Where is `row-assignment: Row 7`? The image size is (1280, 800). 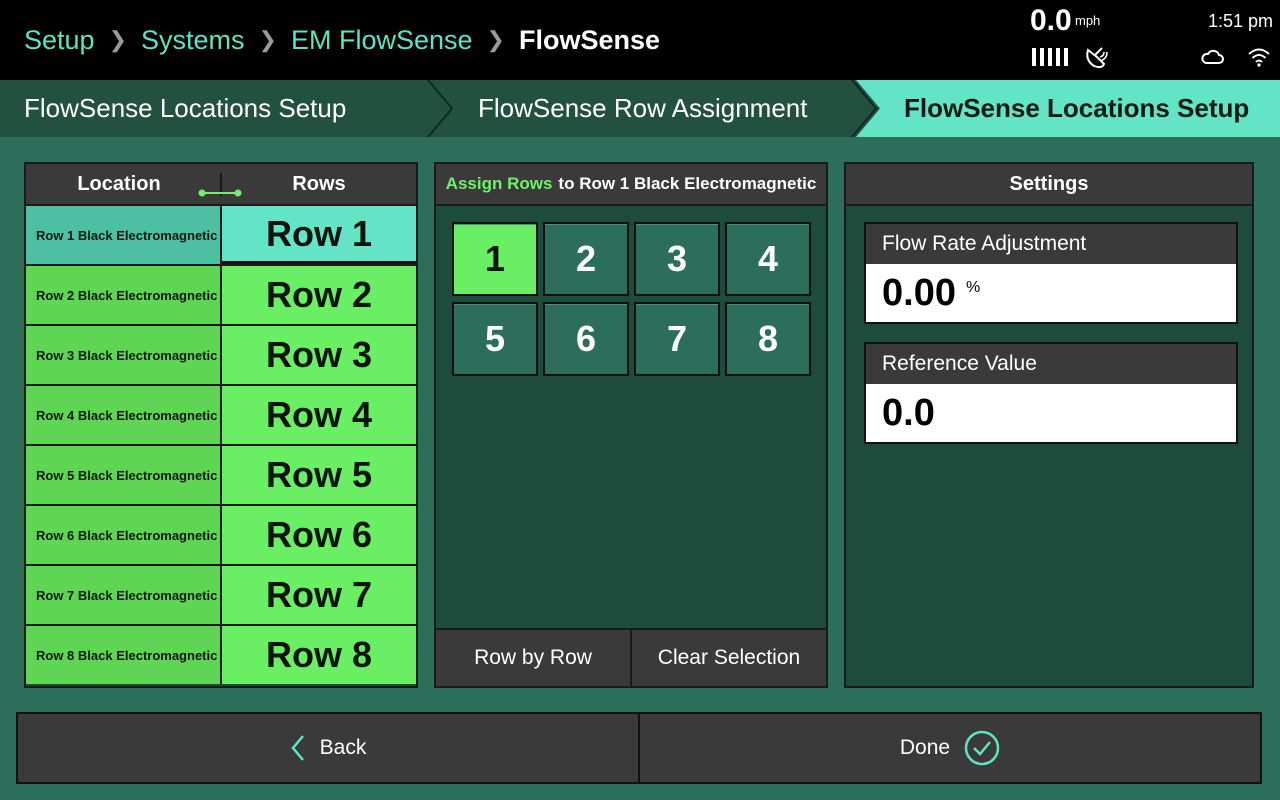
row-assignment: Row 7 is located at coordinates (319, 595).